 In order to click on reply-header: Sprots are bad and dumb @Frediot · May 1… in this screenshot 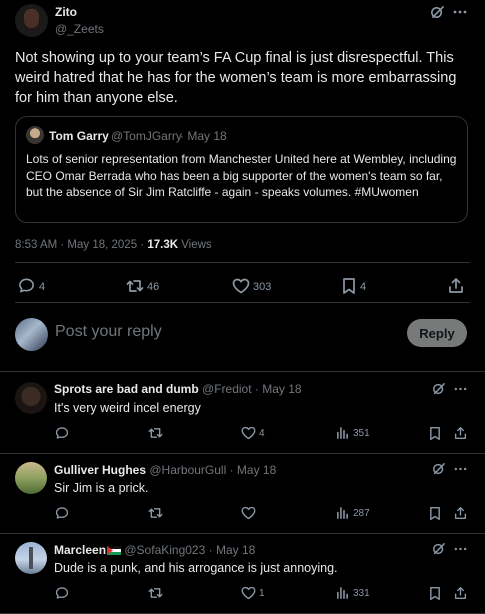, I will do `click(178, 389)`.